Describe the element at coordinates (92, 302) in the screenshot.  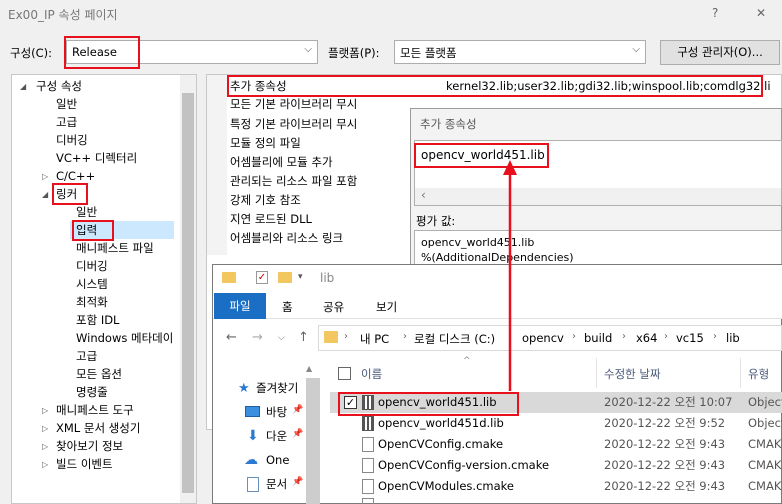
I see `tree-item-optimization: 최적화` at that location.